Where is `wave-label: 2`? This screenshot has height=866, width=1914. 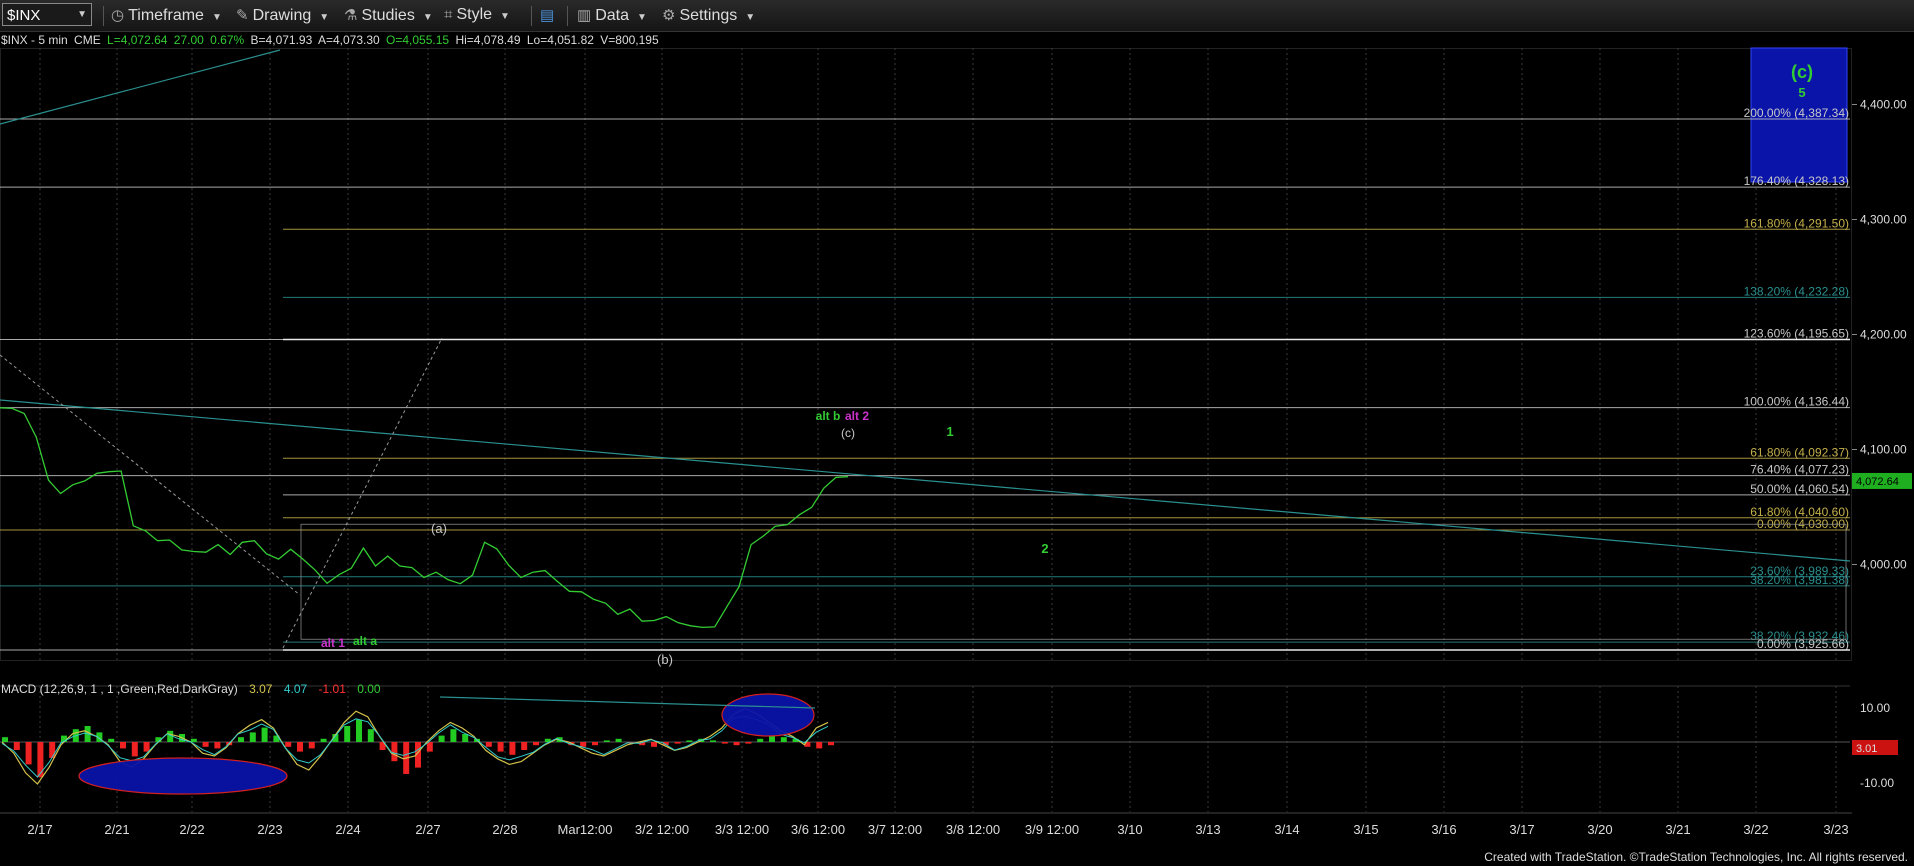
wave-label: 2 is located at coordinates (1044, 548).